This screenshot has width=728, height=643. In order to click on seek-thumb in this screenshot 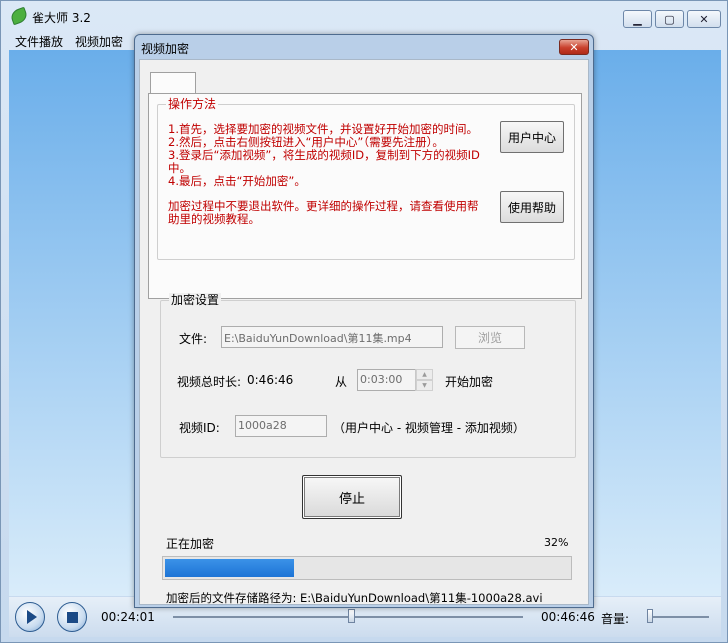, I will do `click(351, 616)`.